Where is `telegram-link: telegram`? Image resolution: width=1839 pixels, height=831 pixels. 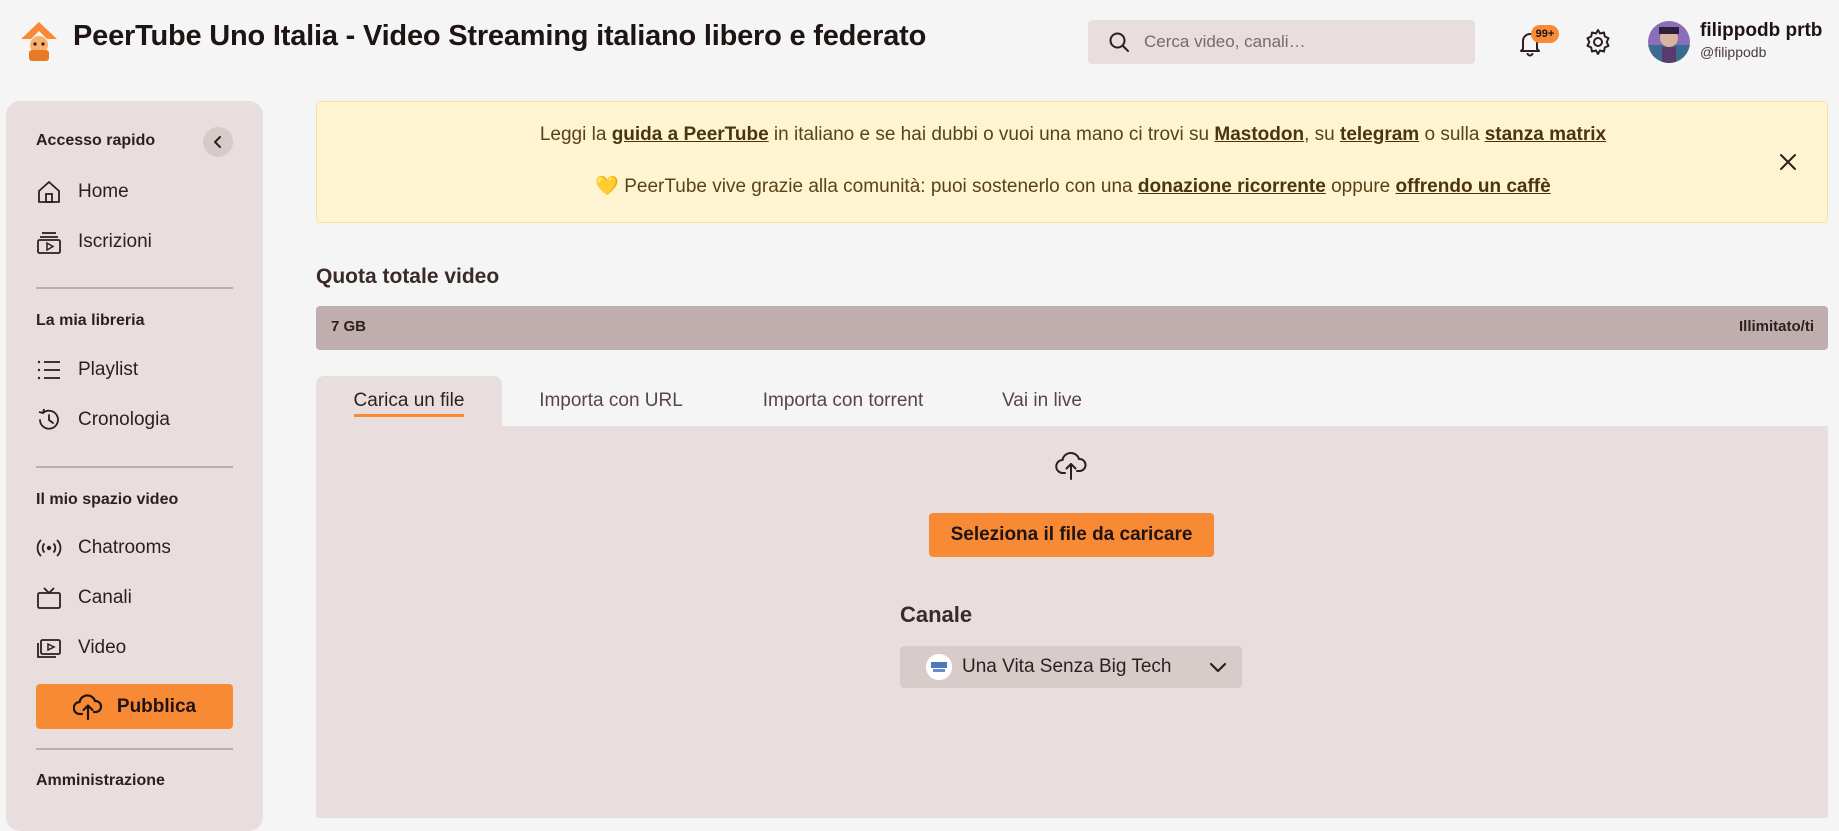
telegram-link: telegram is located at coordinates (1379, 134).